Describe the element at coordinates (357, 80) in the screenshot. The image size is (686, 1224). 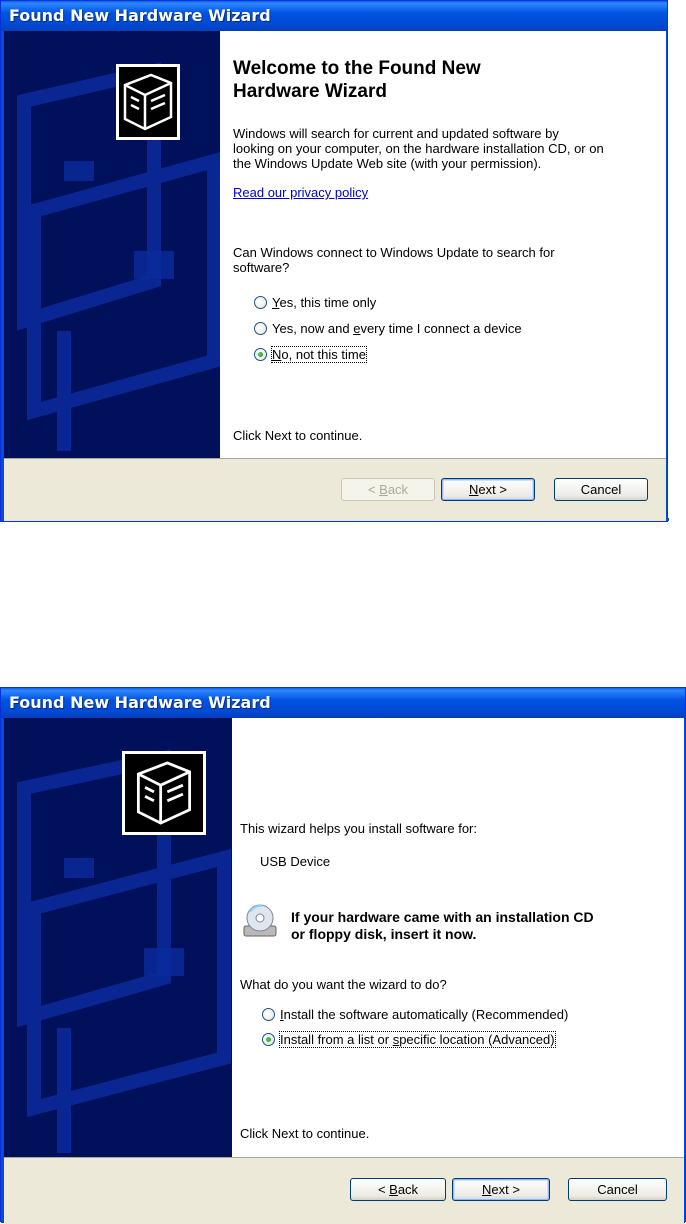
I see `page-heading: Welcome to the Found New Hardware Wizard` at that location.